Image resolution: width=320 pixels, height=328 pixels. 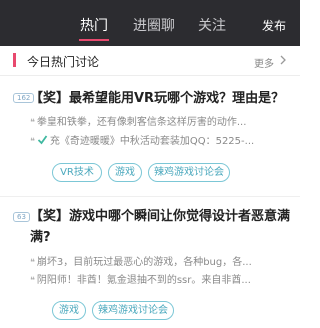 What do you see at coordinates (14, 60) in the screenshot?
I see `section-accent-bar` at bounding box center [14, 60].